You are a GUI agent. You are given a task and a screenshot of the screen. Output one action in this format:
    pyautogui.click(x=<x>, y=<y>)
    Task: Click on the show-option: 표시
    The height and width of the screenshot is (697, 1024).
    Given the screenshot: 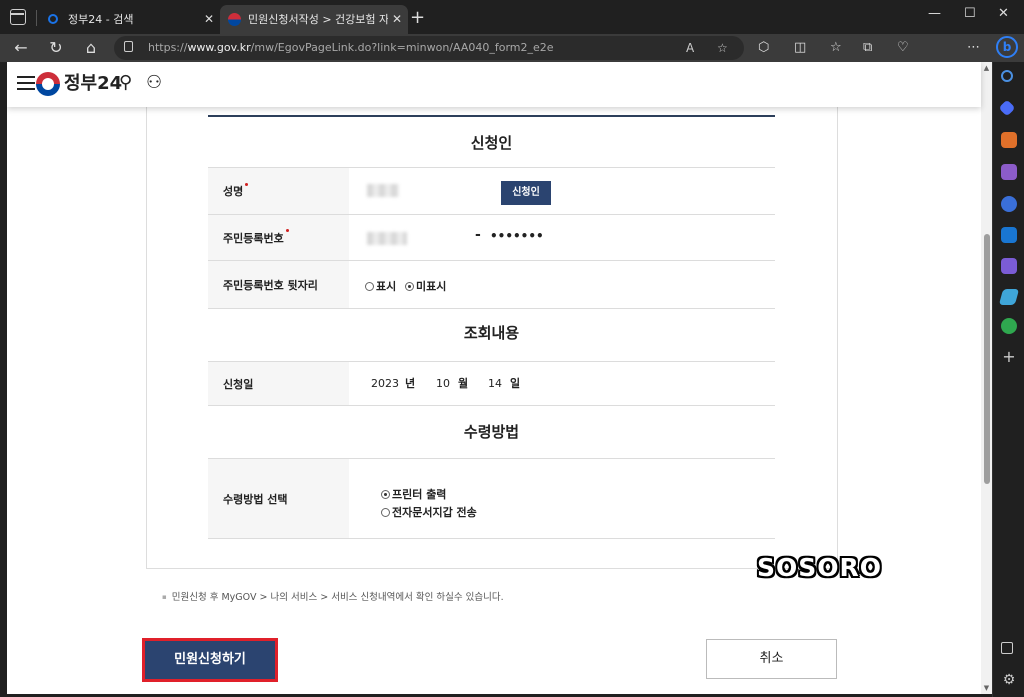 What is the action you would take?
    pyautogui.click(x=380, y=286)
    